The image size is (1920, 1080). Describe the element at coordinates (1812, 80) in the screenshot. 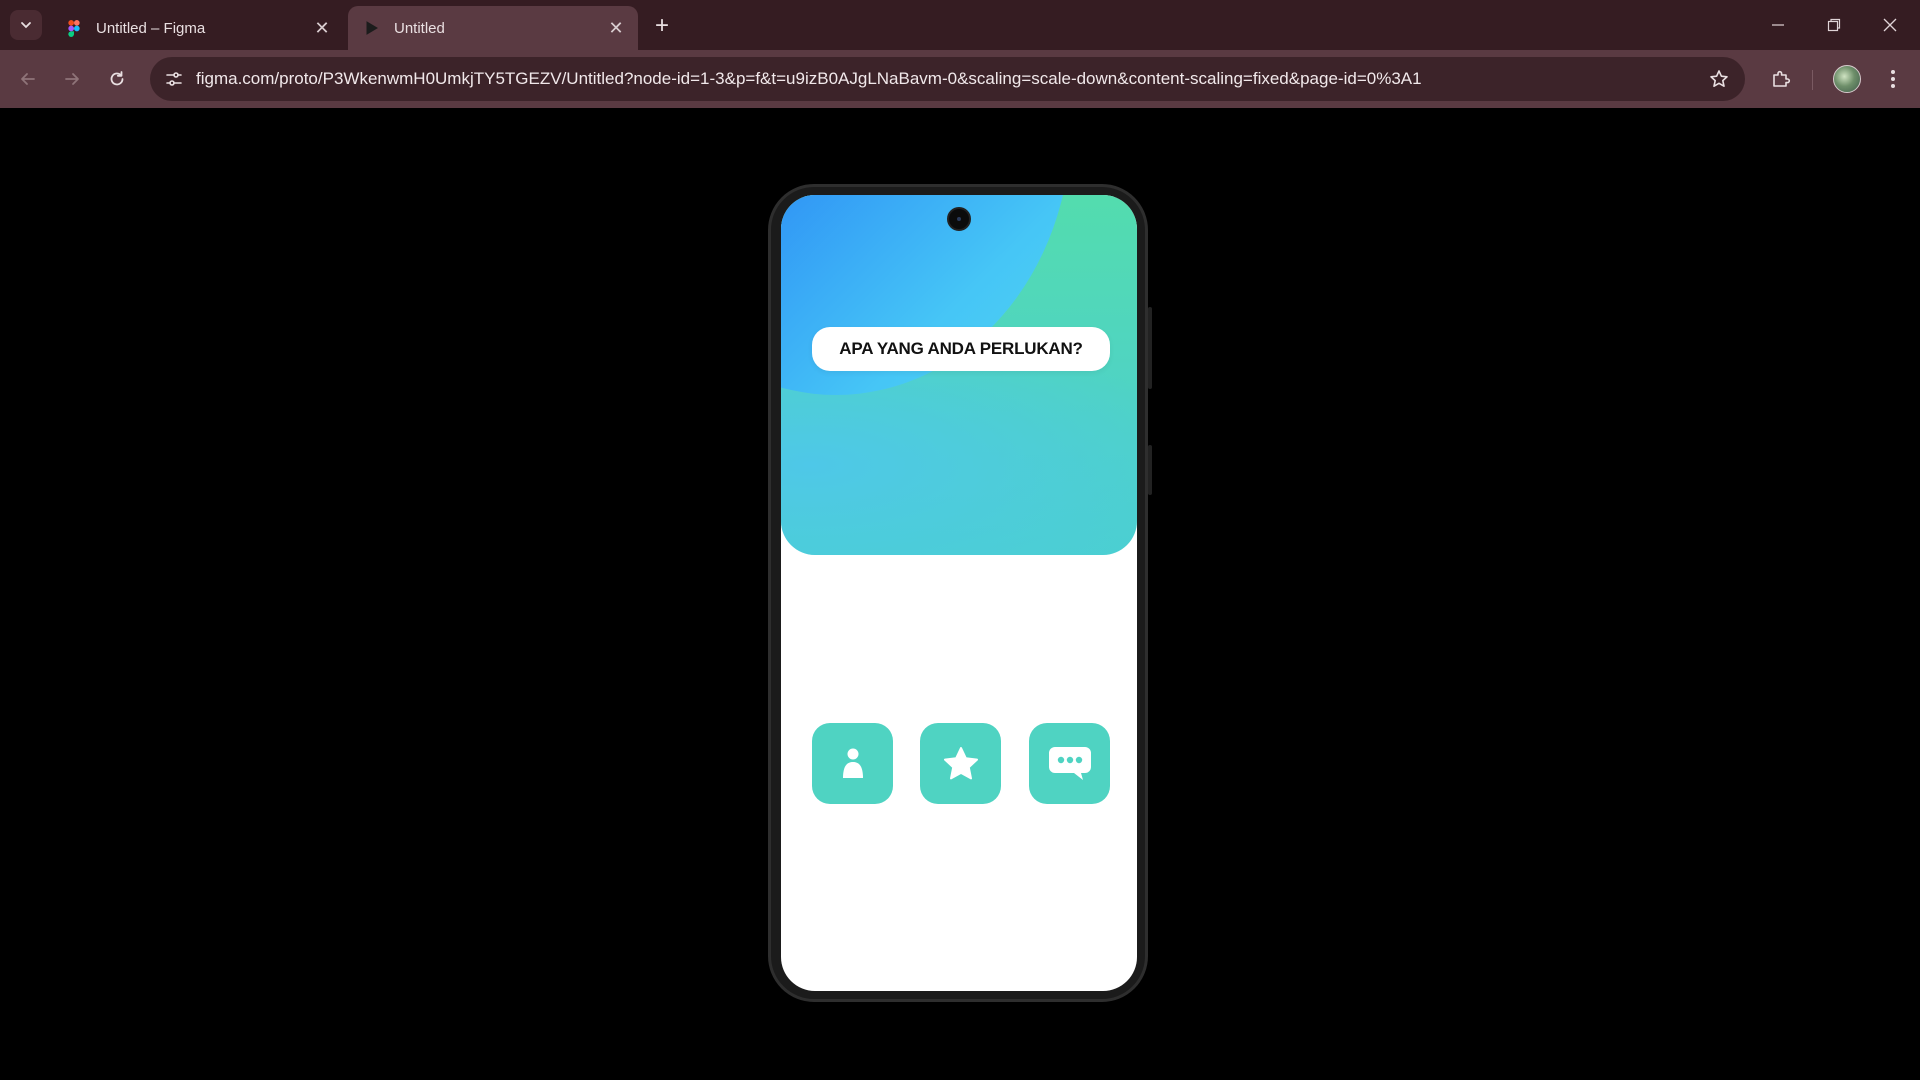

I see `toolbar-divider` at that location.